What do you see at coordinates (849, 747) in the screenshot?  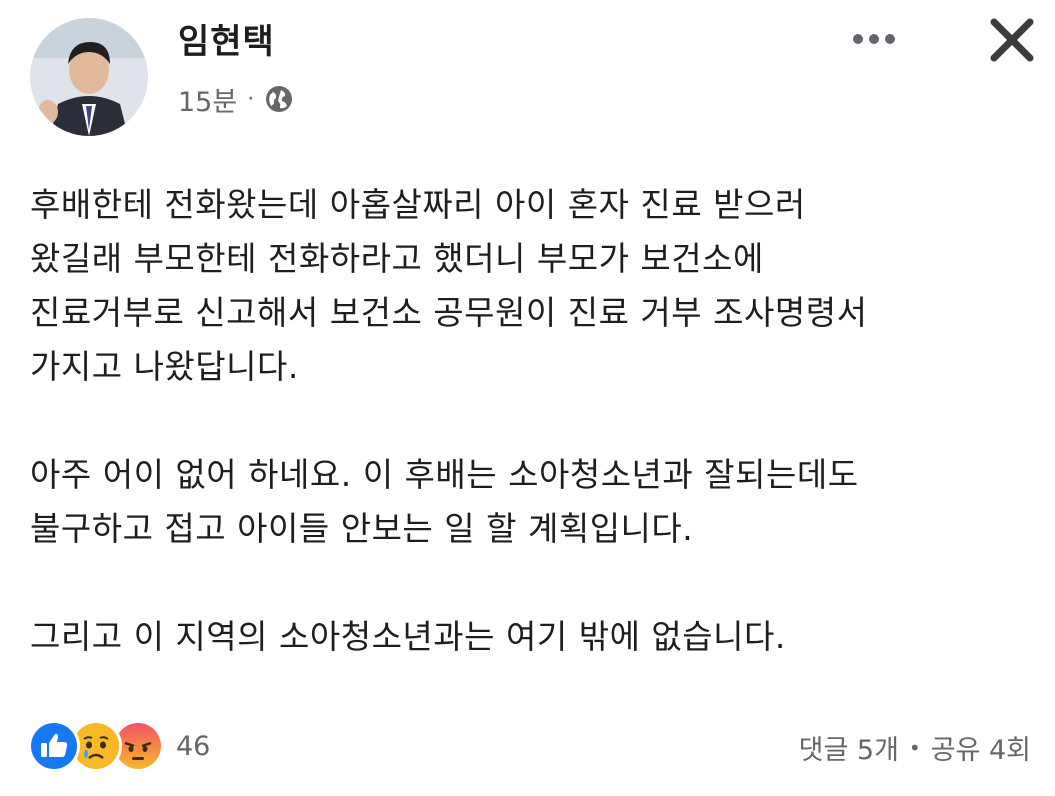 I see `comments-count-link: 댓글 5개` at bounding box center [849, 747].